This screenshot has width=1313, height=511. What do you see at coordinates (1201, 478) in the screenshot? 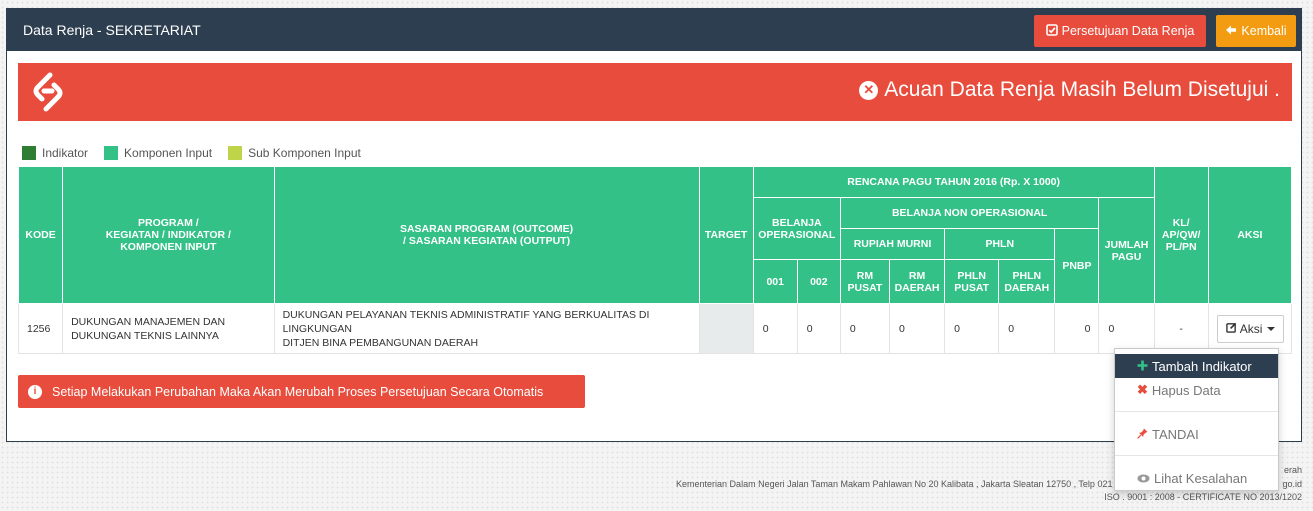
I see `menu-label: Lihat Kesalahan` at bounding box center [1201, 478].